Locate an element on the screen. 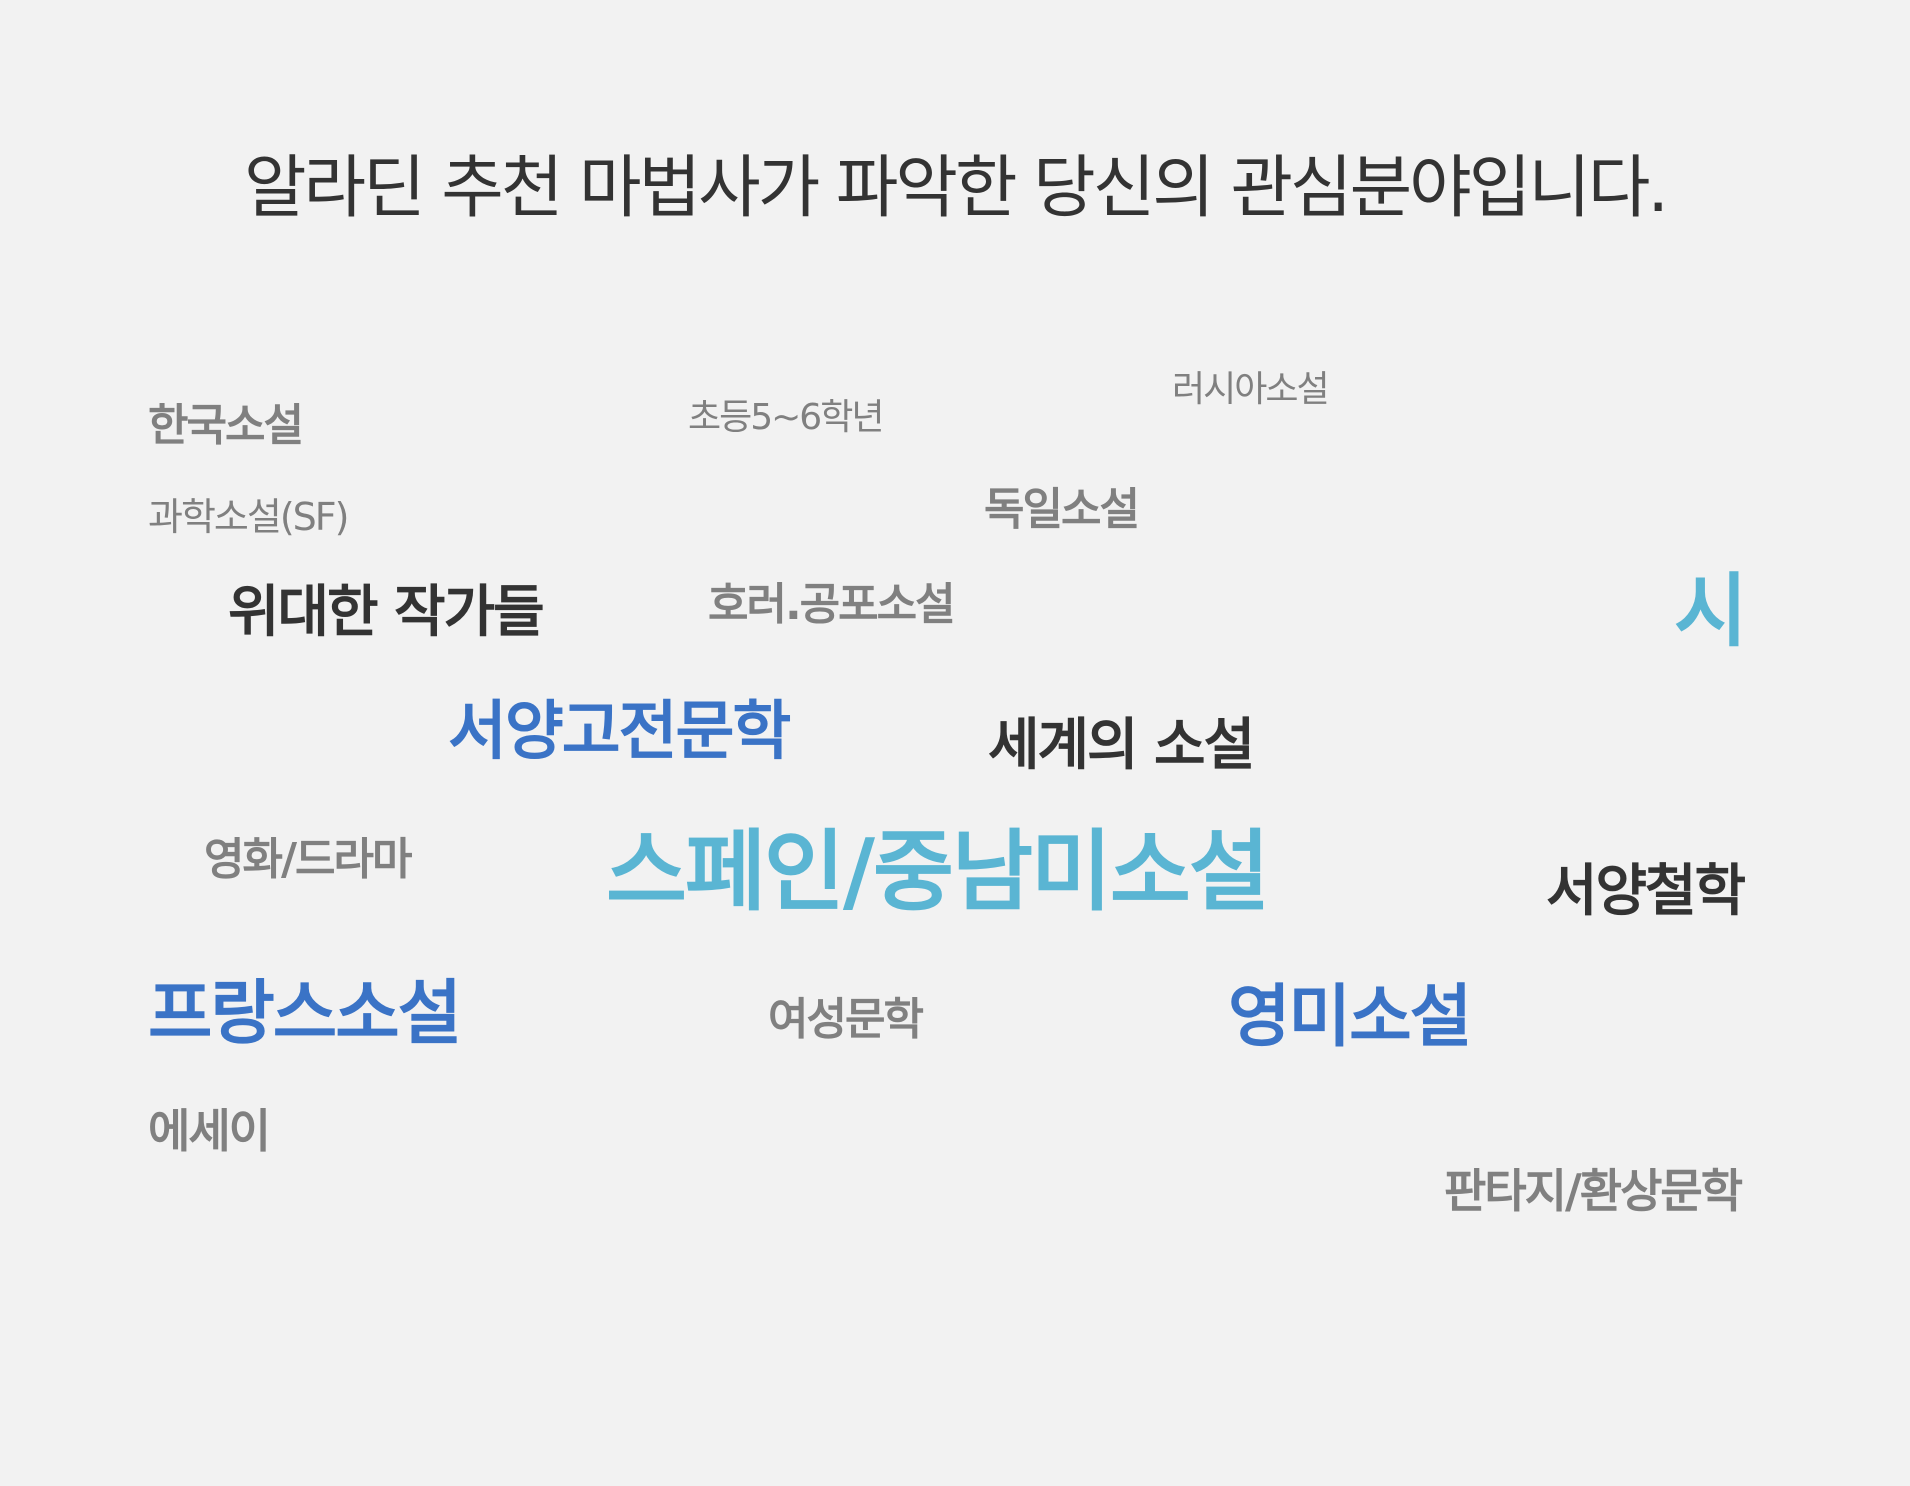 The height and width of the screenshot is (1486, 1910). tag-elementary-grade-5-6: 초등5~6학년 is located at coordinates (786, 418).